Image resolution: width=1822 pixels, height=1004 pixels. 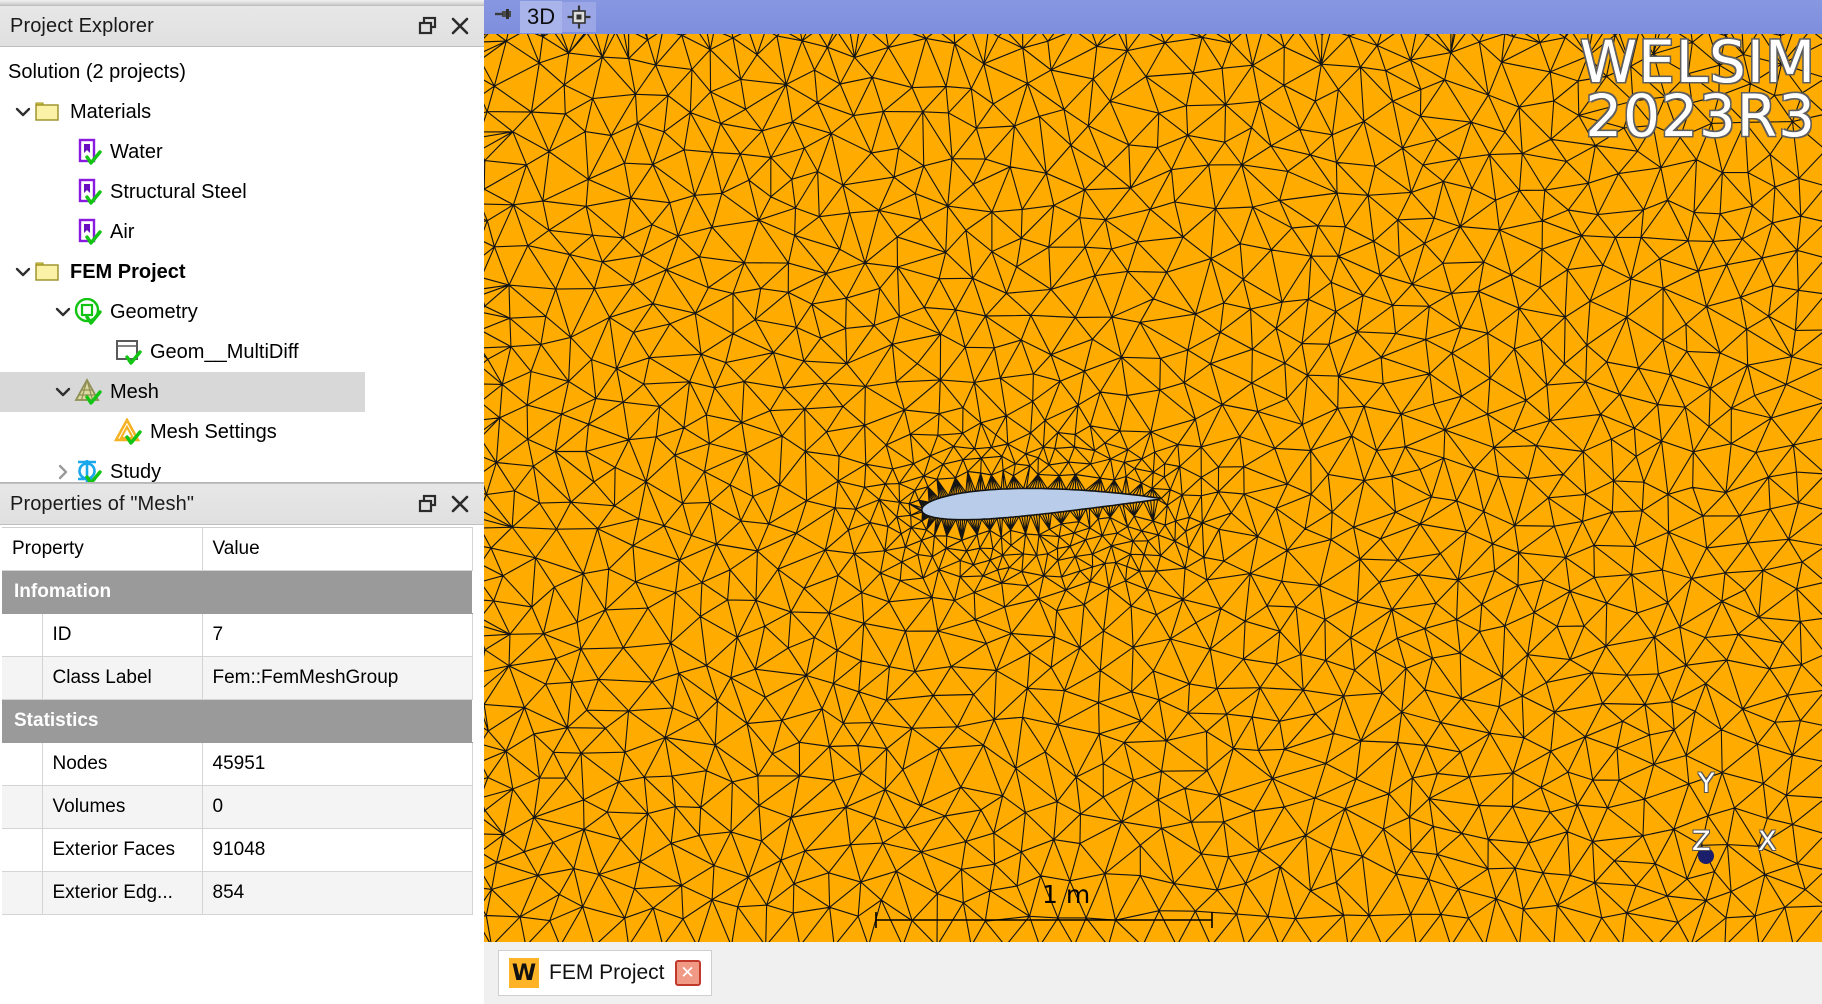 I want to click on properties-row: ID 7, so click(x=237, y=635).